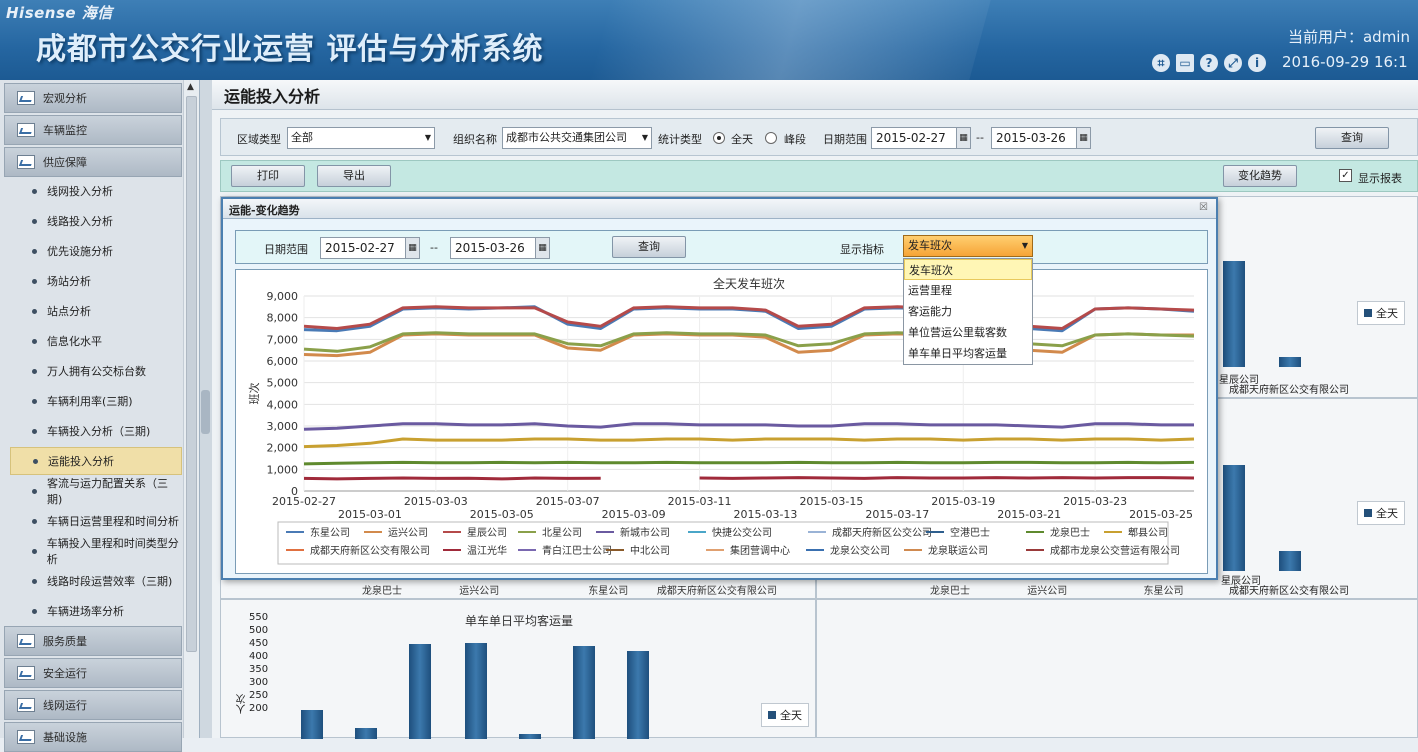 The height and width of the screenshot is (752, 1418). I want to click on y-tick-label: 1,000, so click(283, 469).